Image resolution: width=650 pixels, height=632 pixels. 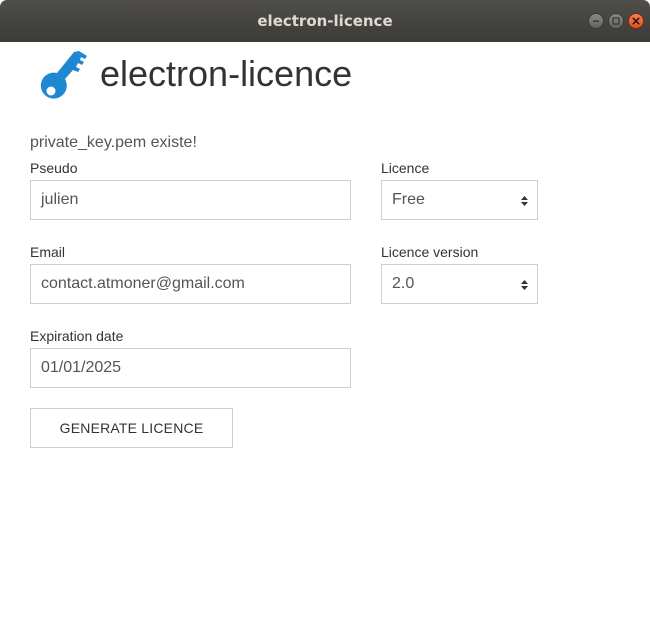 I want to click on close-button, so click(x=636, y=21).